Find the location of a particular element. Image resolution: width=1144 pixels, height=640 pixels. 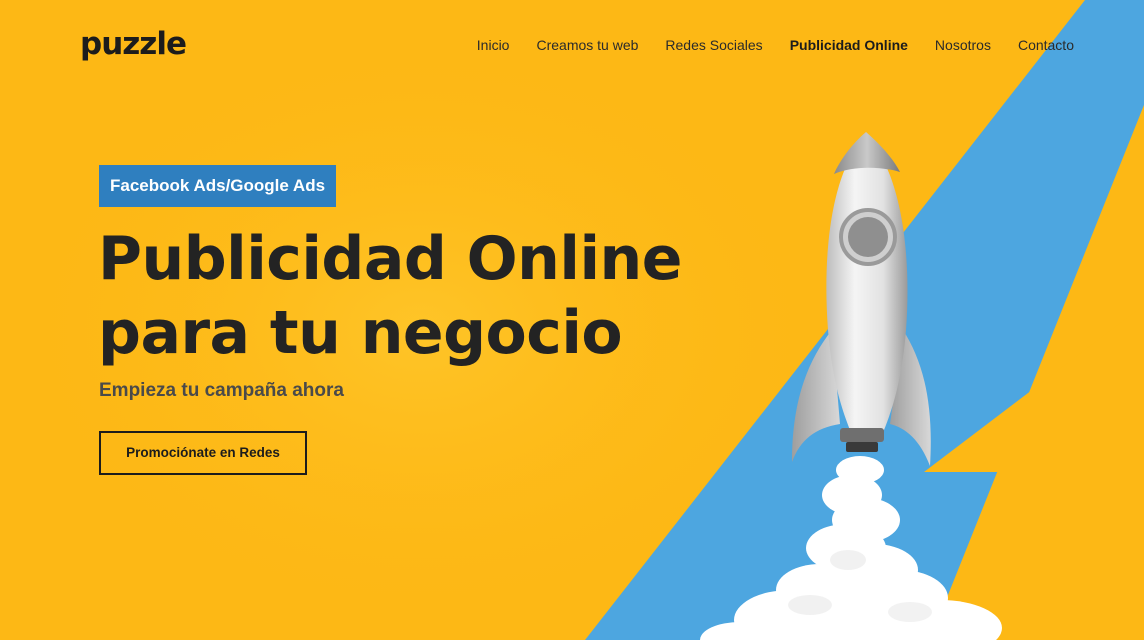

category-badge: Facebook Ads/Google Ads is located at coordinates (218, 186).